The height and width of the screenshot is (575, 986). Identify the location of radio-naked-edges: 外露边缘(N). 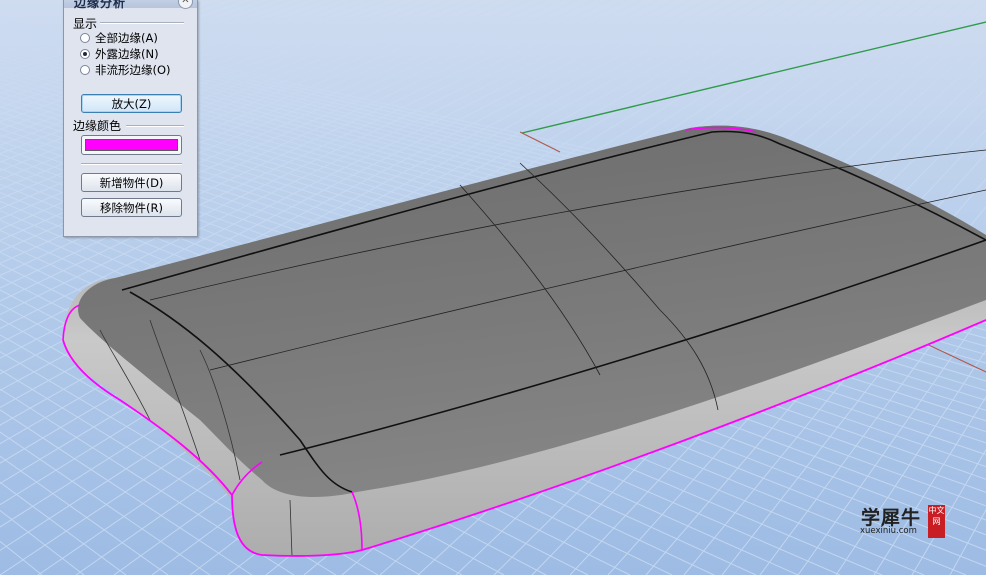
(119, 53).